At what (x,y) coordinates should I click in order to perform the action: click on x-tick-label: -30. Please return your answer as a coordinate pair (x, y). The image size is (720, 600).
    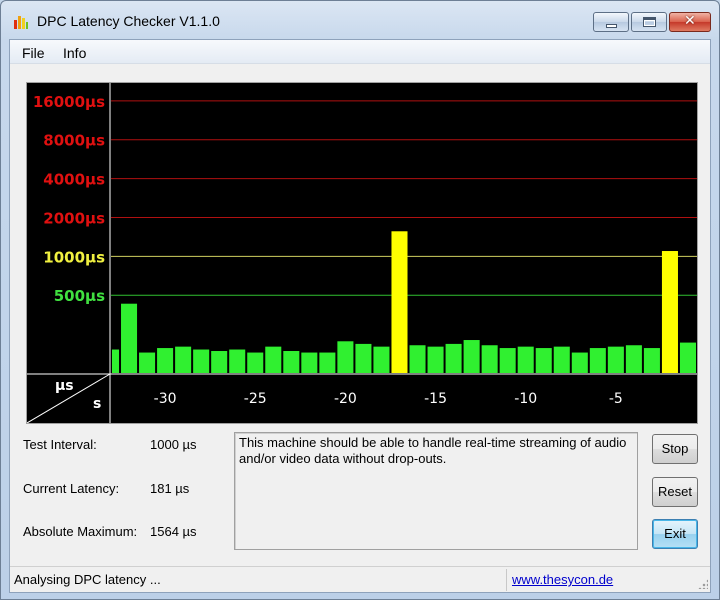
    Looking at the image, I should click on (165, 399).